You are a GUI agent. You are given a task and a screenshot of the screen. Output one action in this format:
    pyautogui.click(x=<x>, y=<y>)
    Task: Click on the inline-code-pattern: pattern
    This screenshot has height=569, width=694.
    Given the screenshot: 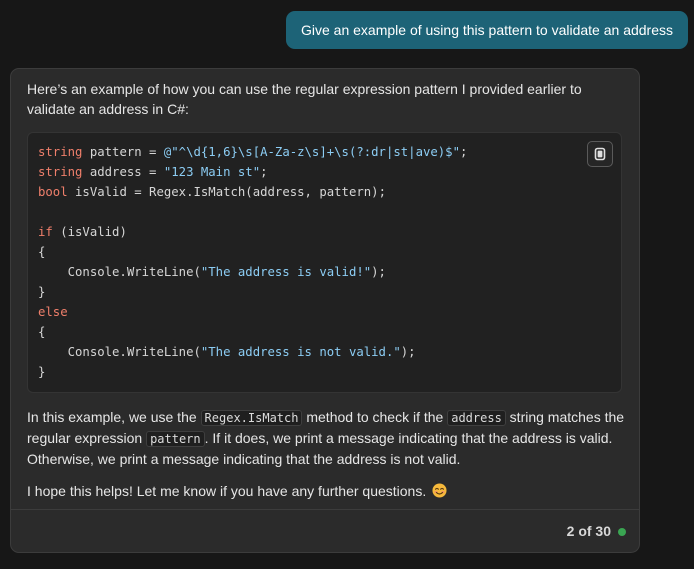 What is the action you would take?
    pyautogui.click(x=175, y=439)
    